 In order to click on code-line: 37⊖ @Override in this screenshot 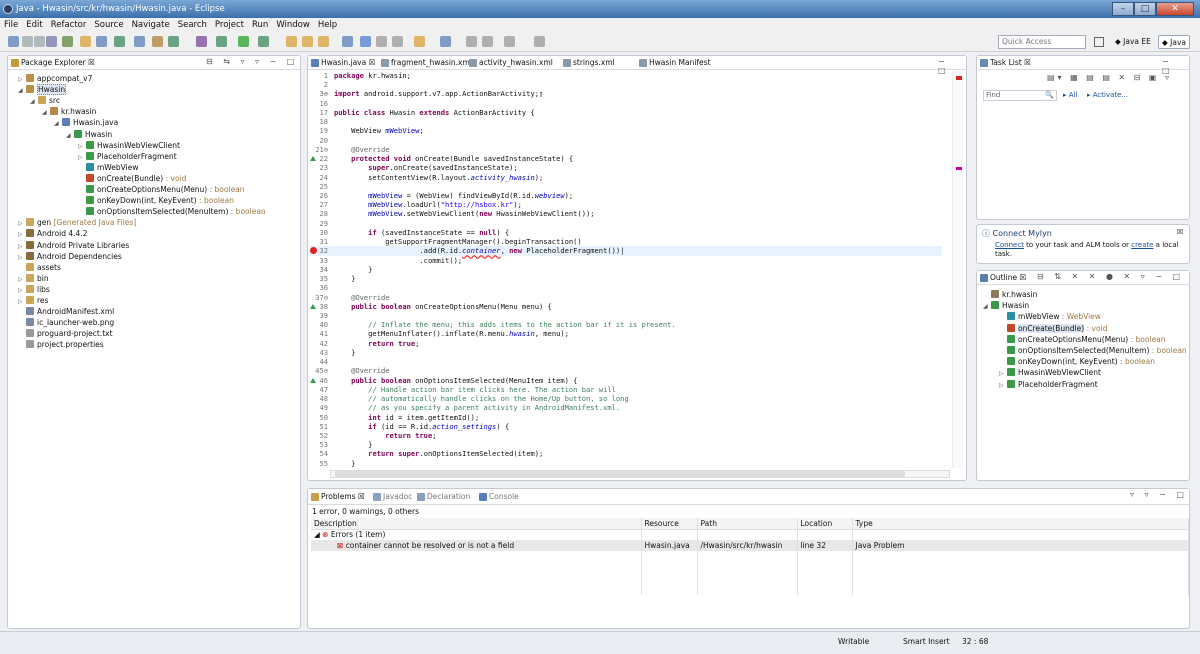, I will do `click(626, 297)`.